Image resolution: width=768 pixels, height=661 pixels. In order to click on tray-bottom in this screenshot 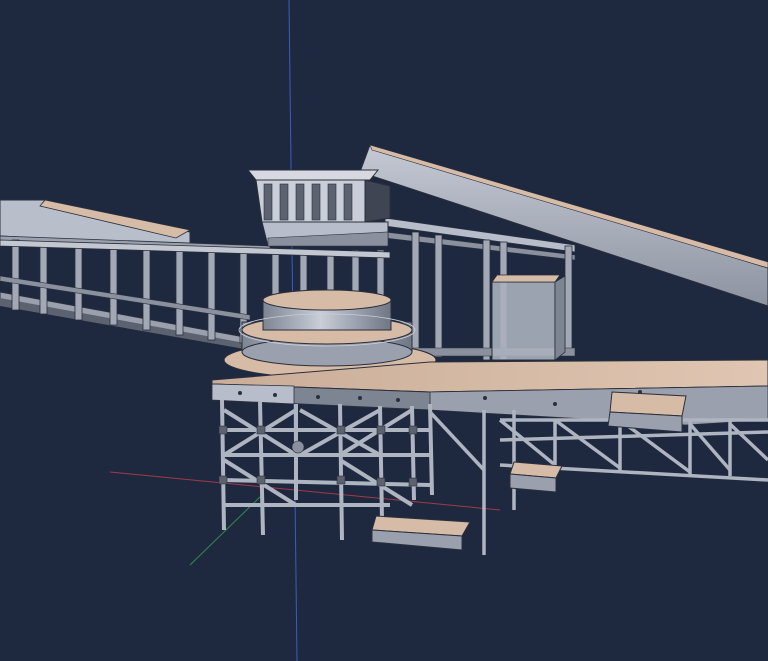, I will do `click(421, 533)`.